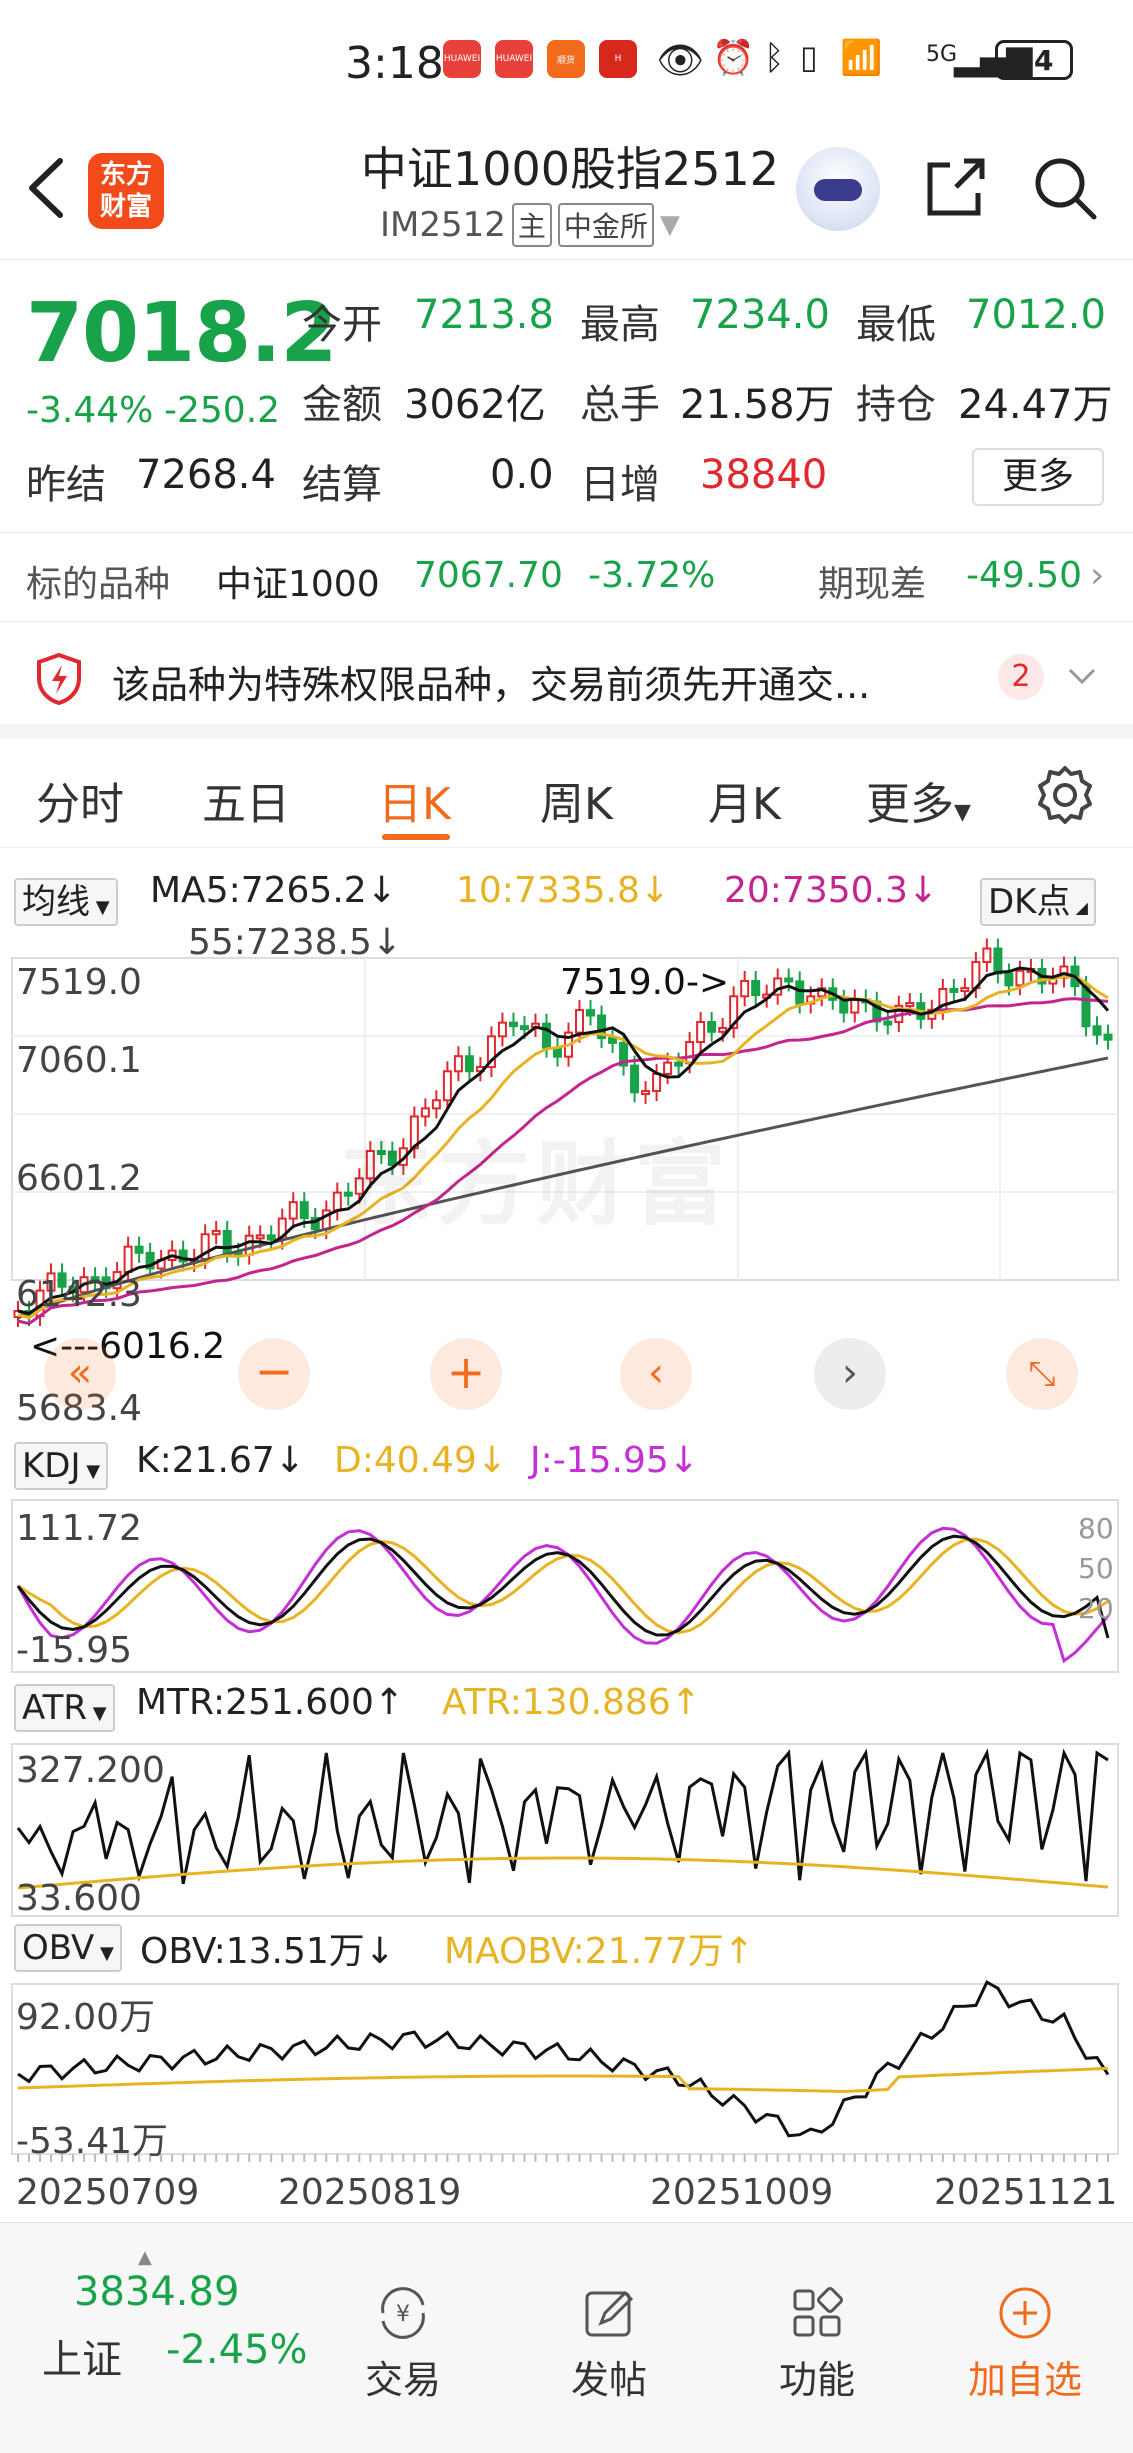 This screenshot has height=2453, width=1133. What do you see at coordinates (414, 800) in the screenshot?
I see `tab-daily-k: 日K` at bounding box center [414, 800].